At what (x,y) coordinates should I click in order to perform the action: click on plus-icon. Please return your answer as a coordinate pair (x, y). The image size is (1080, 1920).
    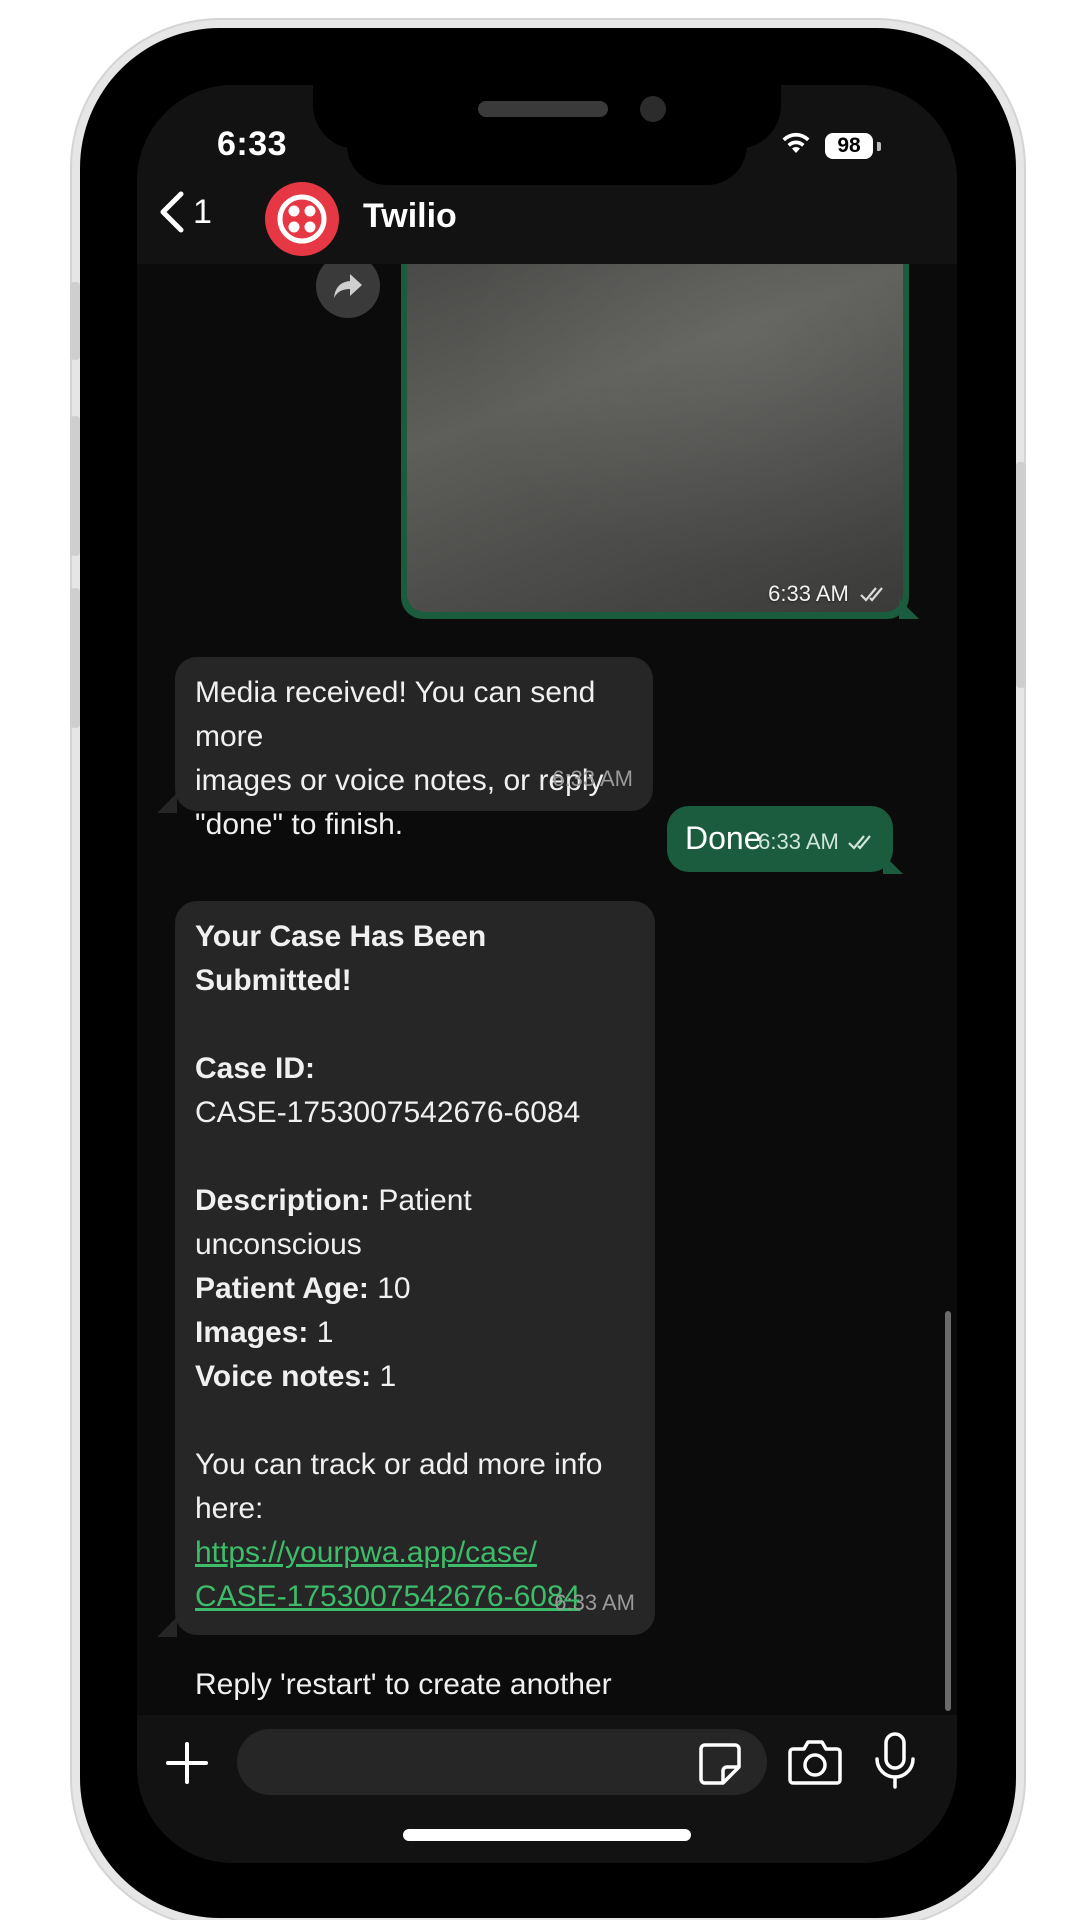
    Looking at the image, I should click on (187, 1763).